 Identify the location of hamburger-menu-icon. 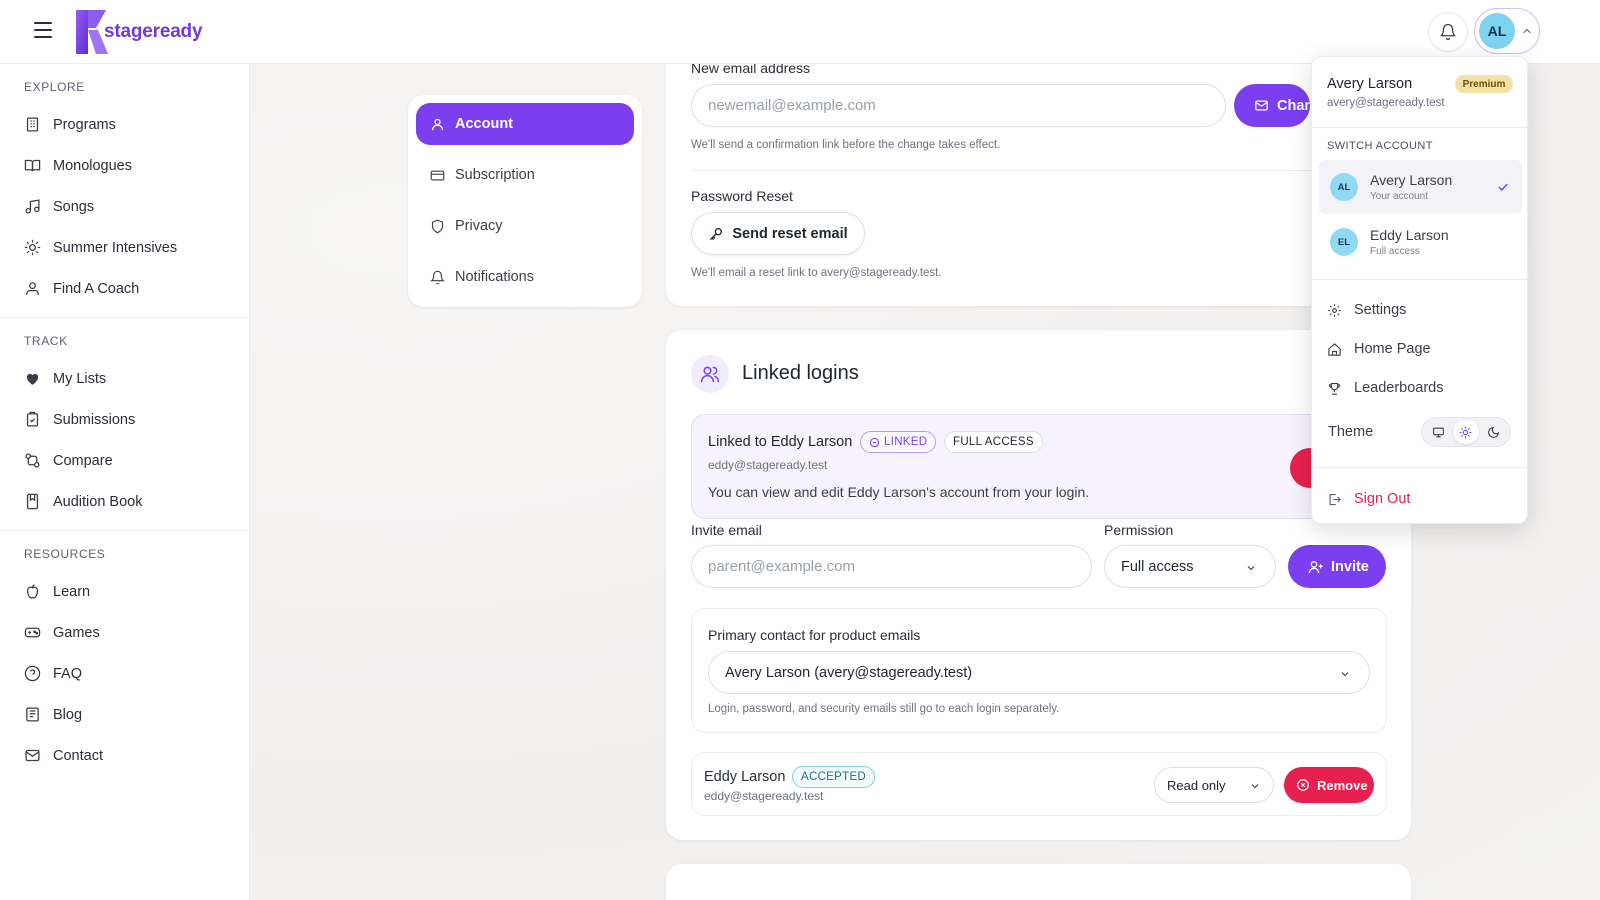
(43, 30).